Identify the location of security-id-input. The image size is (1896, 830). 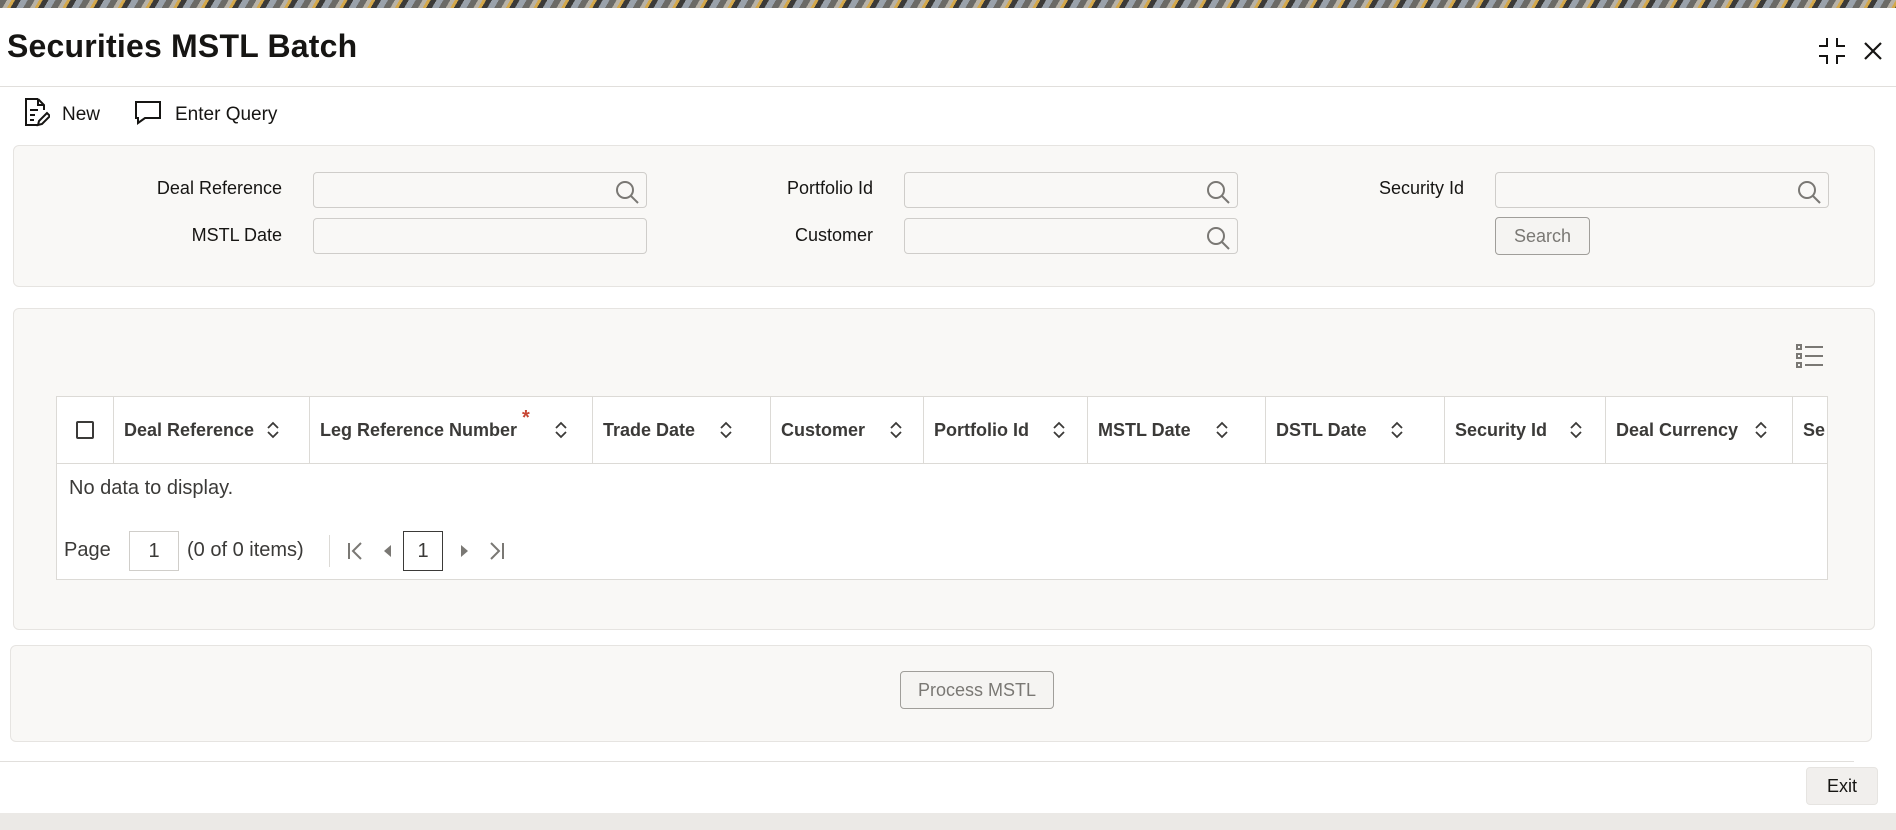
(1662, 190).